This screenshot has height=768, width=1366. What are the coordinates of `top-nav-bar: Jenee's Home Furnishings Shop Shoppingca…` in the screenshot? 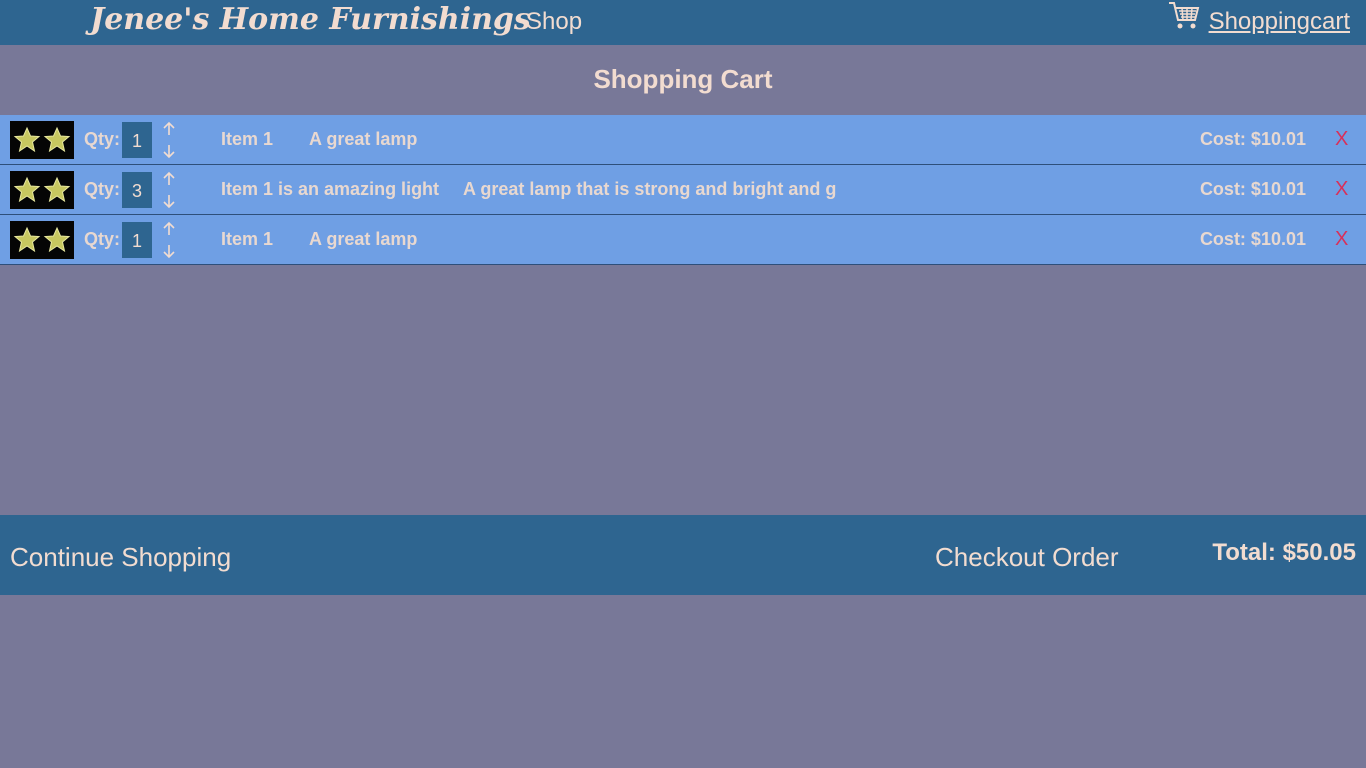 It's located at (683, 22).